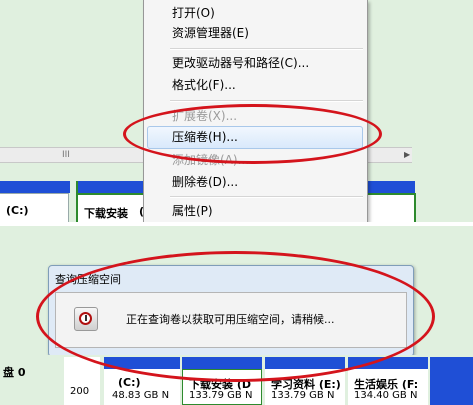 Image resolution: width=473 pixels, height=405 pixels. What do you see at coordinates (192, 211) in the screenshot?
I see `menu-item-properties: 属性(P)` at bounding box center [192, 211].